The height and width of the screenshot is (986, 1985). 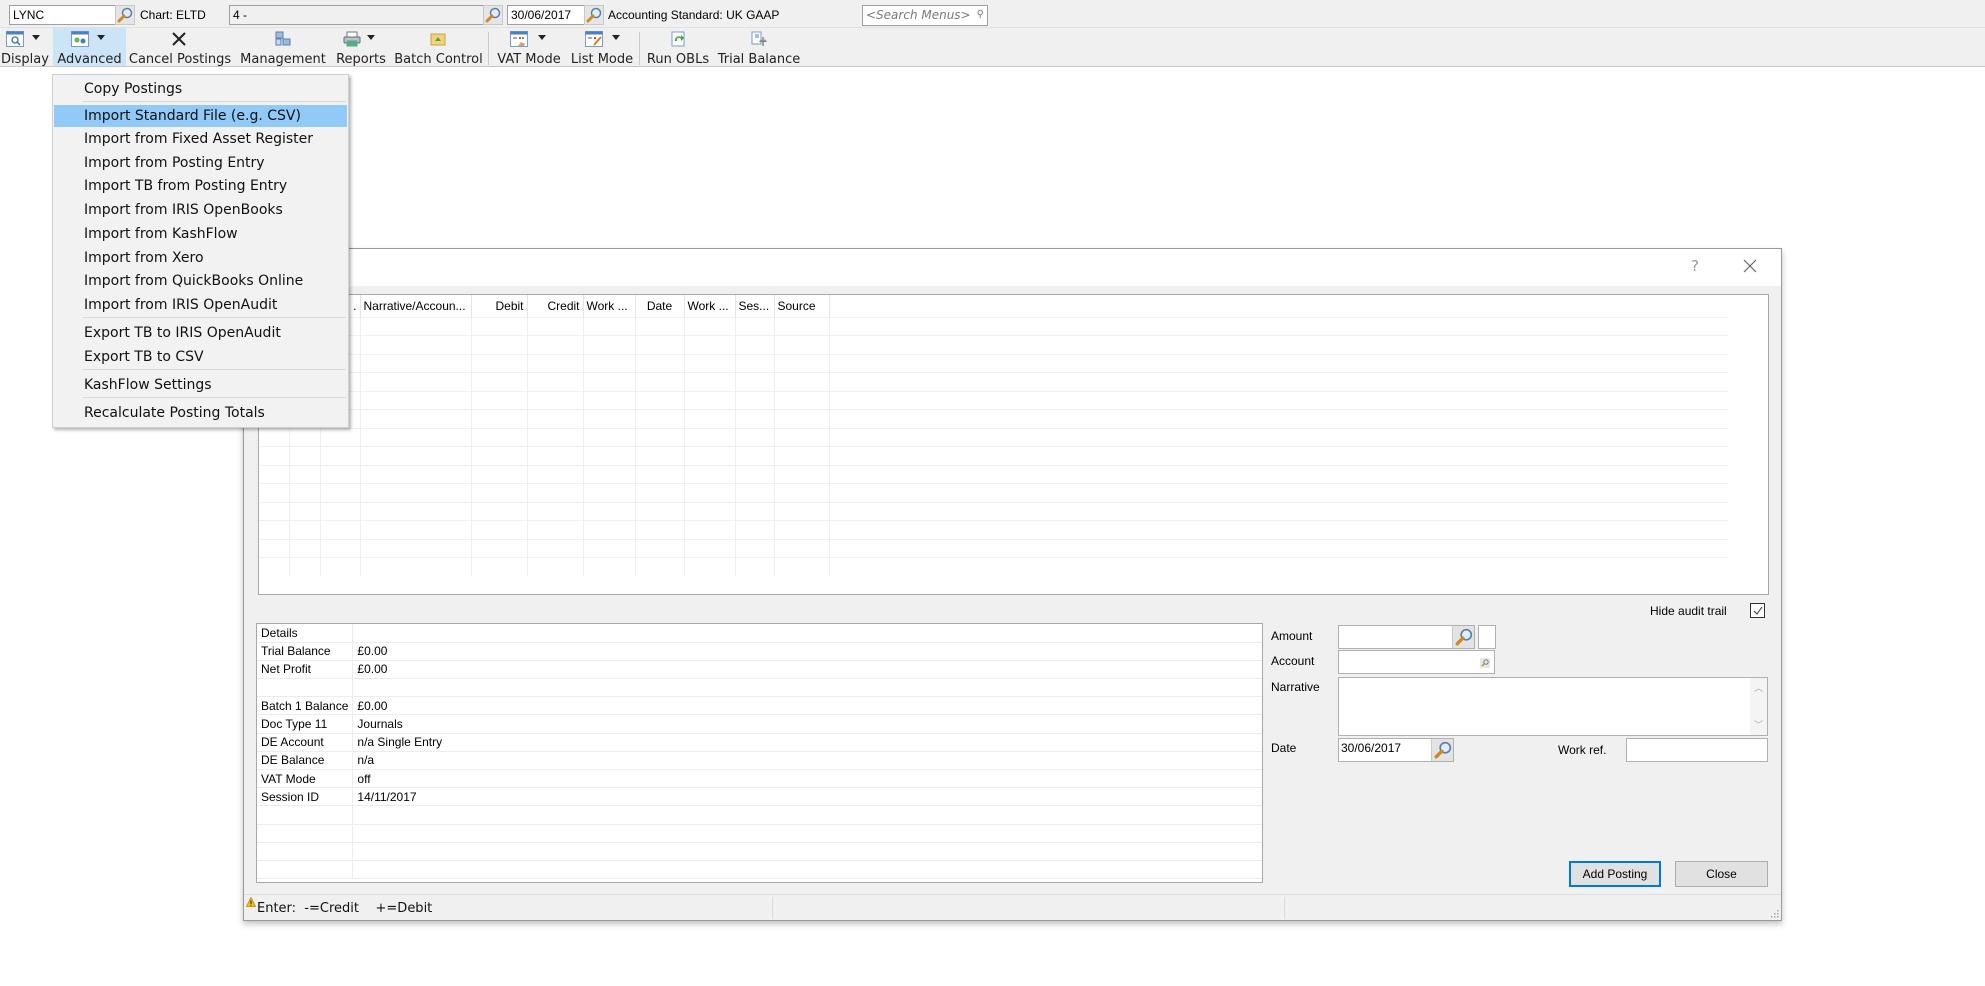 What do you see at coordinates (25, 47) in the screenshot?
I see `display-button: Display` at bounding box center [25, 47].